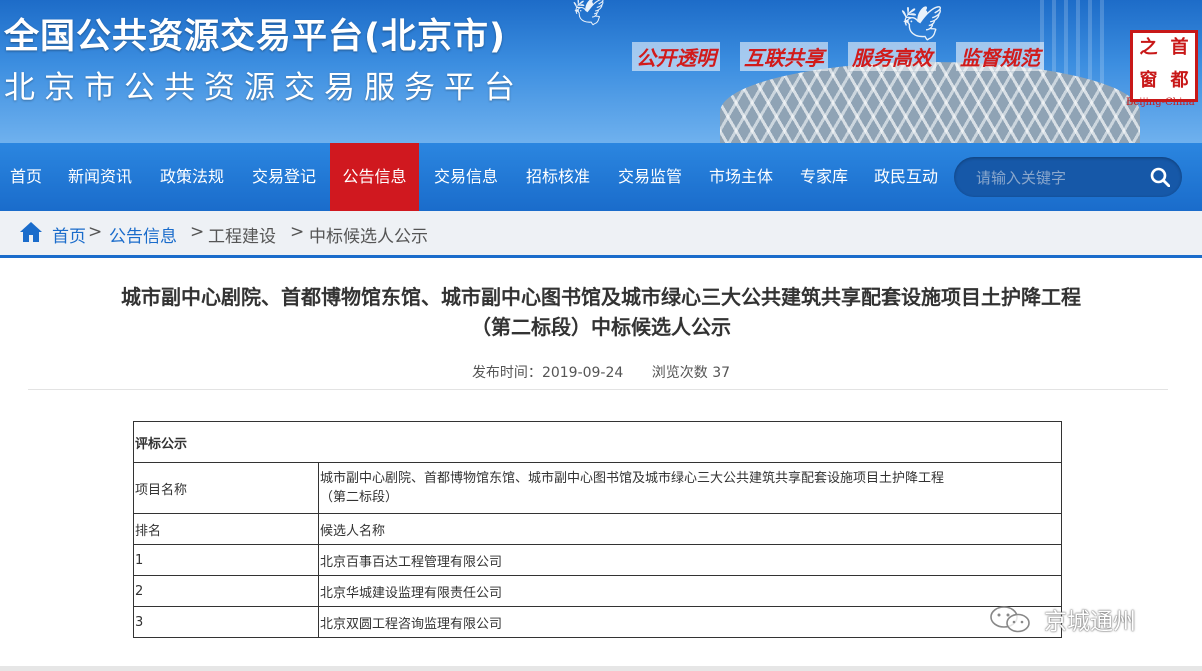  What do you see at coordinates (690, 529) in the screenshot?
I see `column-header-candidate: 候选人名称` at bounding box center [690, 529].